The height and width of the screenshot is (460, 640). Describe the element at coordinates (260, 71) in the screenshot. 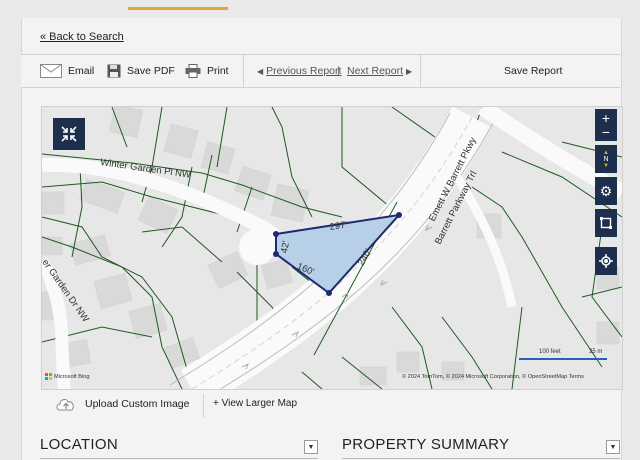

I see `triangle-left-icon: ◀` at that location.